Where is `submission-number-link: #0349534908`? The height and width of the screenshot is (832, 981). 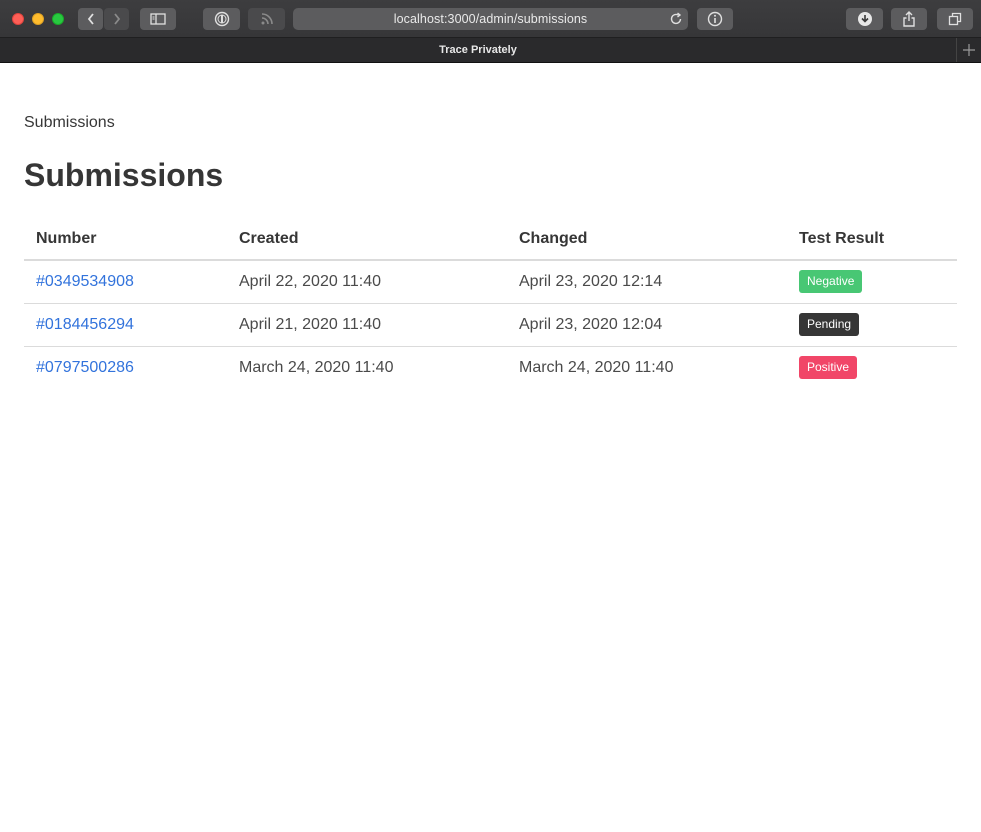
submission-number-link: #0349534908 is located at coordinates (85, 281).